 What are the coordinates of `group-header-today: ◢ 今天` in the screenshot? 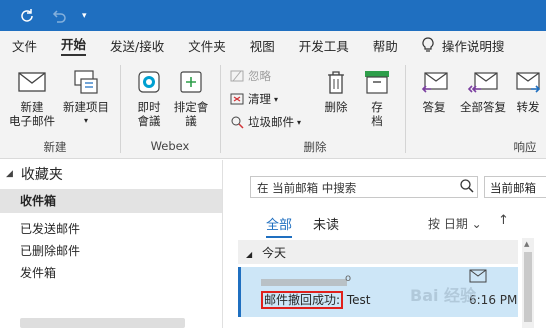 It's located at (378, 252).